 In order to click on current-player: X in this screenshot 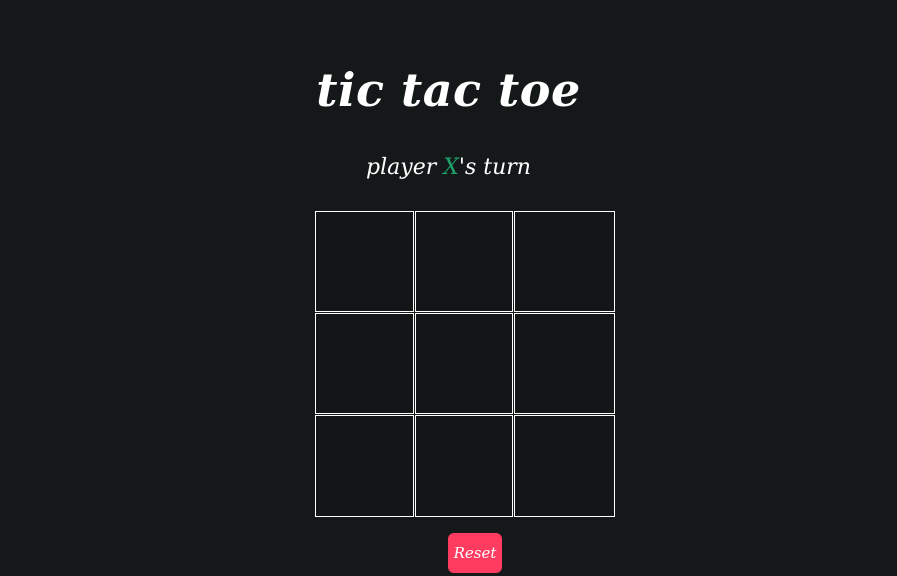, I will do `click(451, 167)`.